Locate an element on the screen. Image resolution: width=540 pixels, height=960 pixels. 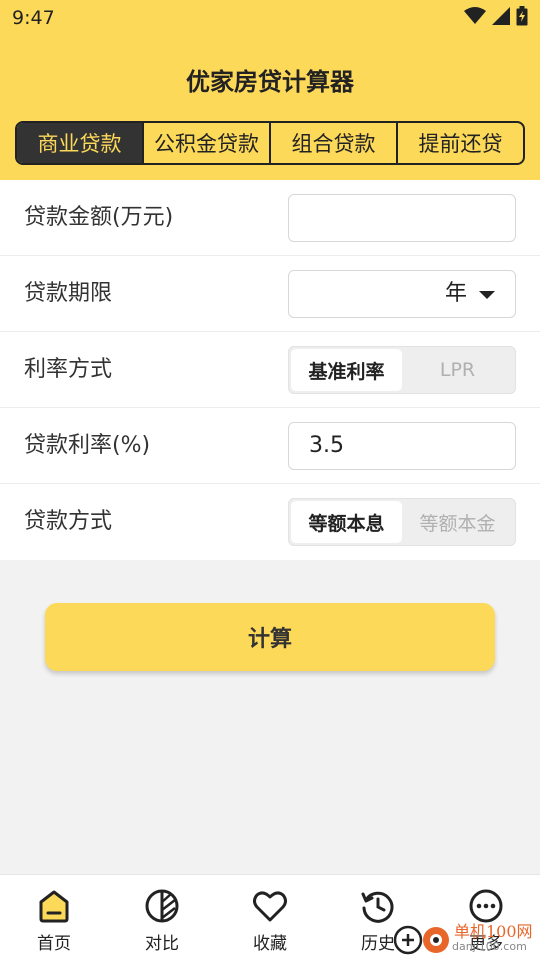
nav-label-favorites: 收藏 is located at coordinates (270, 944).